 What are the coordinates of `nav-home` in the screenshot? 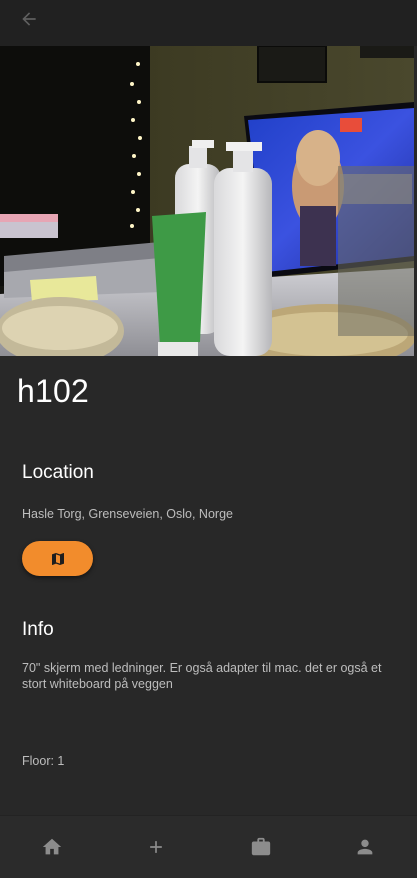 It's located at (52, 847).